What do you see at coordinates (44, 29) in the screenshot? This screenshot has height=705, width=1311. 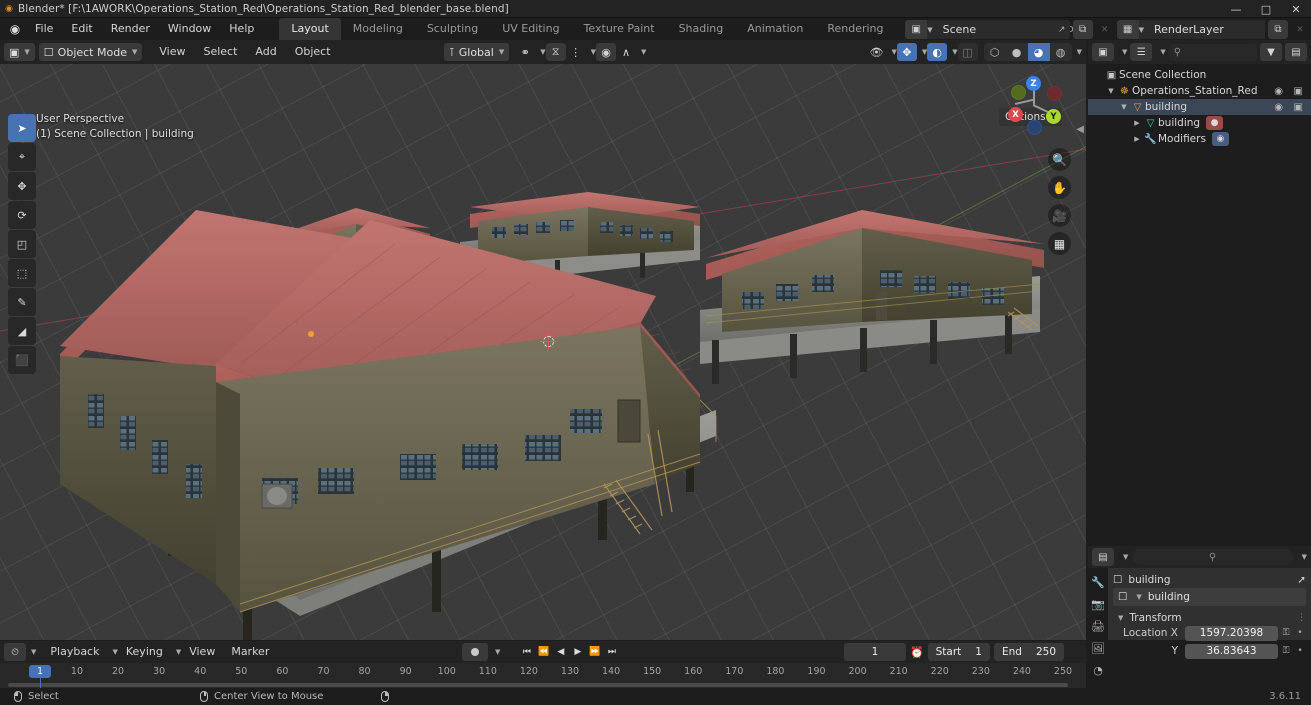 I see `menu-file: File` at bounding box center [44, 29].